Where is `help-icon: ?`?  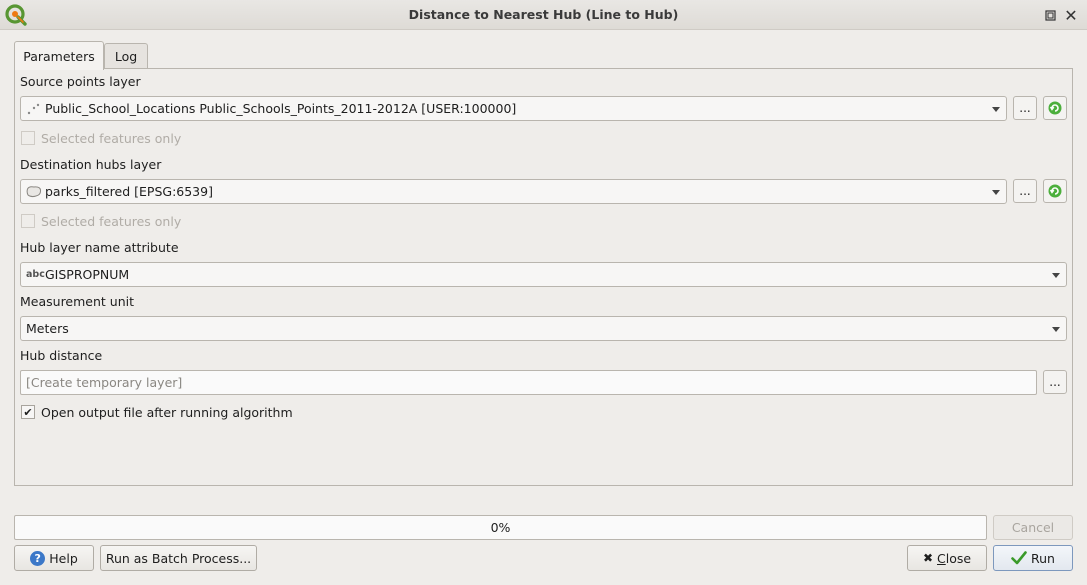
help-icon: ? is located at coordinates (38, 558).